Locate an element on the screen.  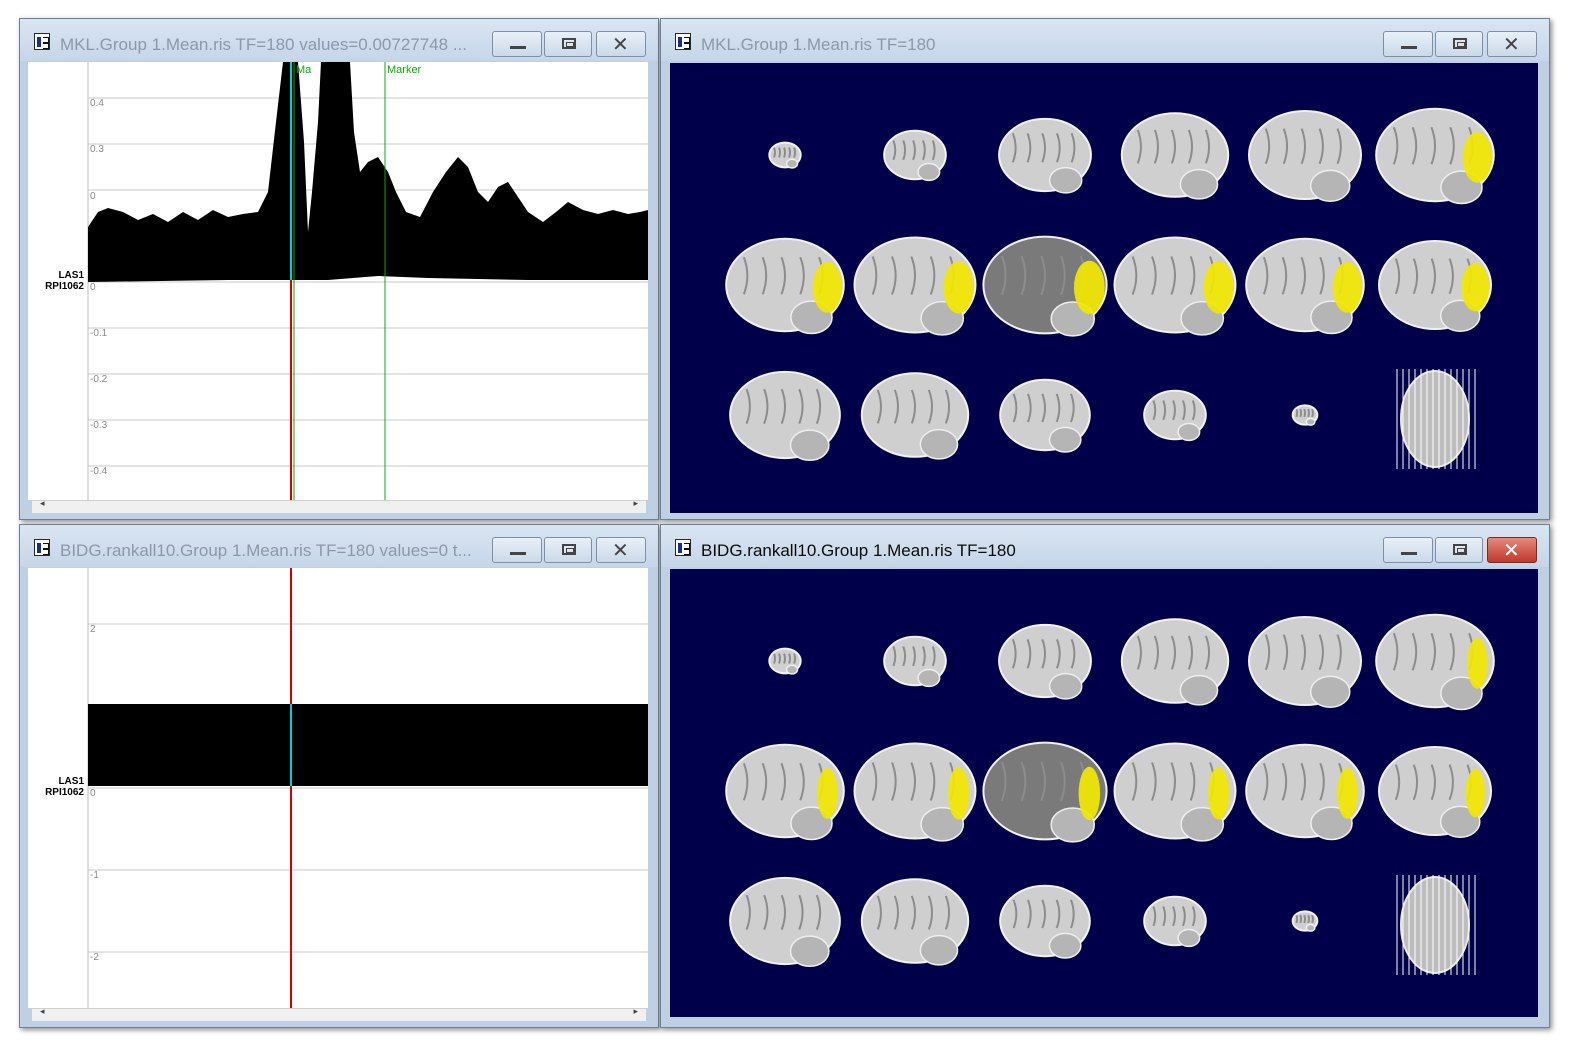
tick-label: 0.4 is located at coordinates (97, 103).